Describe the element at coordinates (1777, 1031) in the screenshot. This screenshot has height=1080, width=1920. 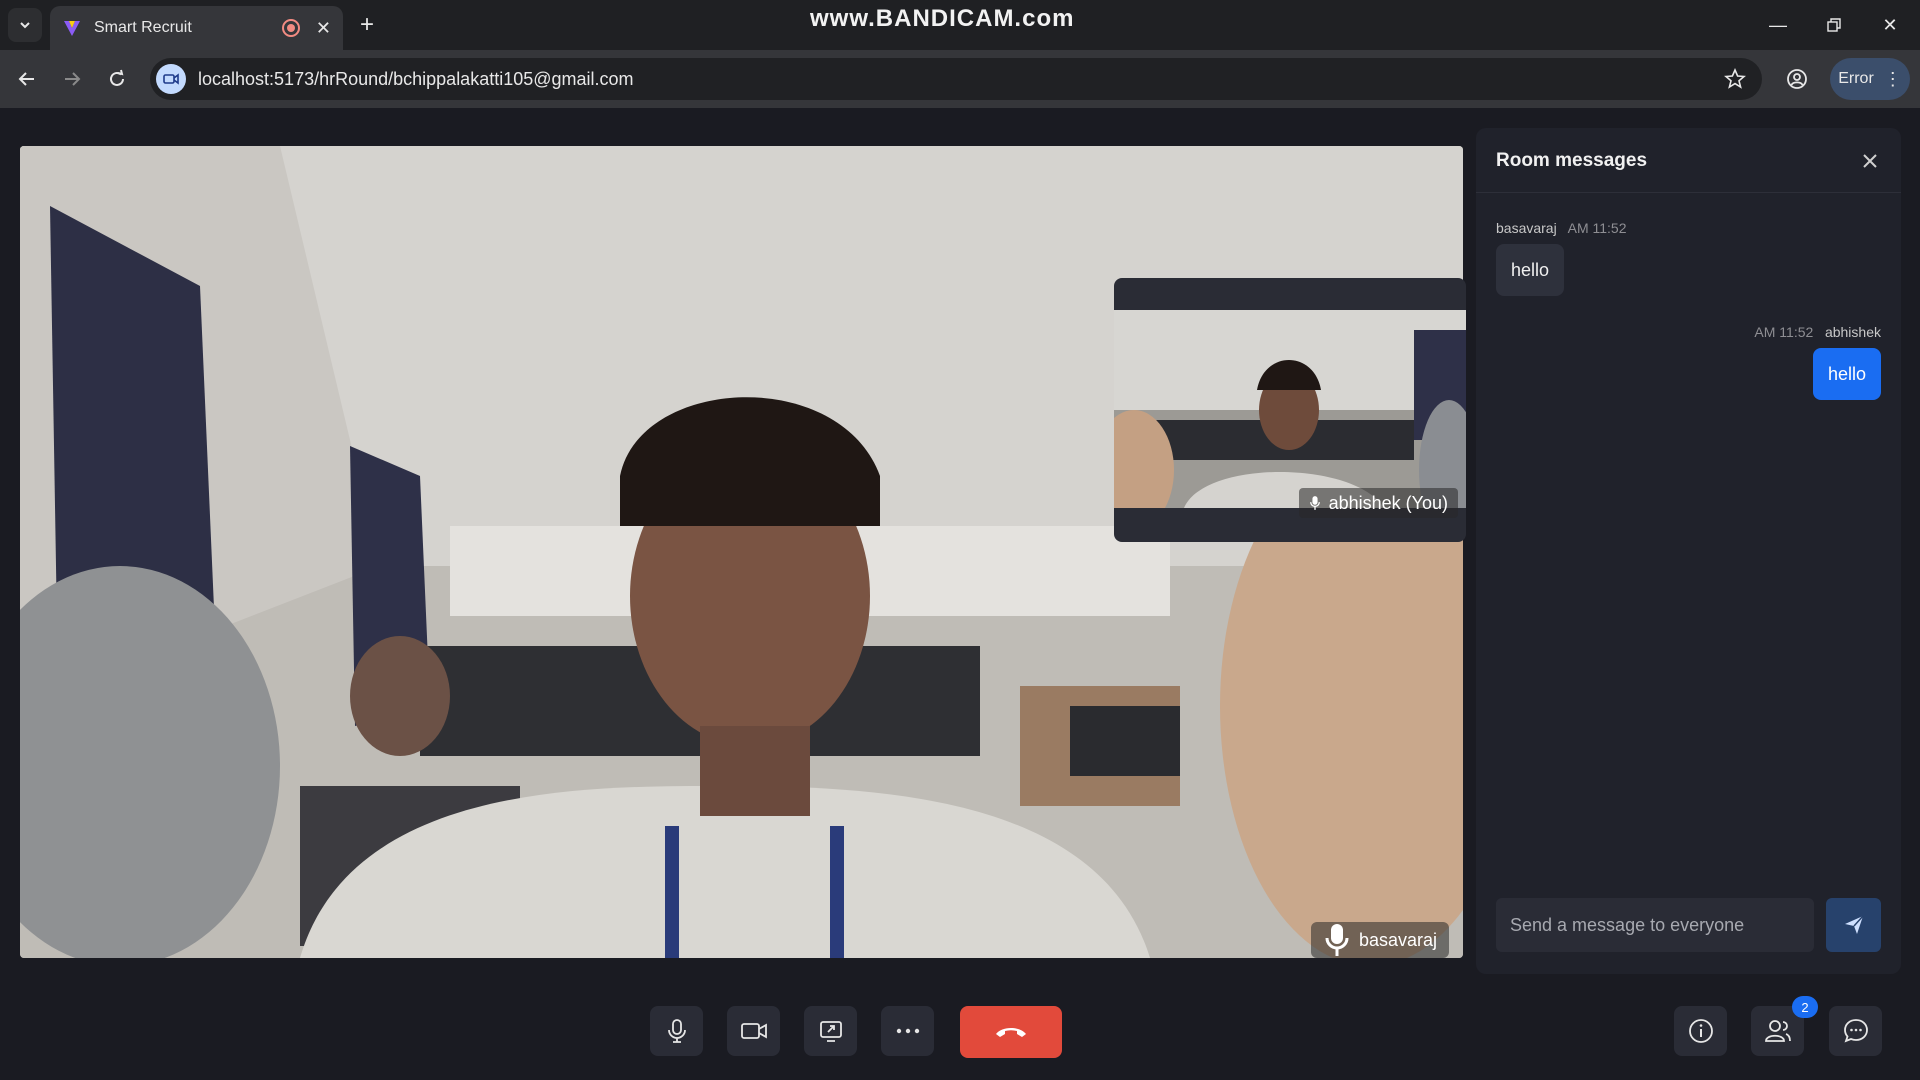
I see `people-icon` at that location.